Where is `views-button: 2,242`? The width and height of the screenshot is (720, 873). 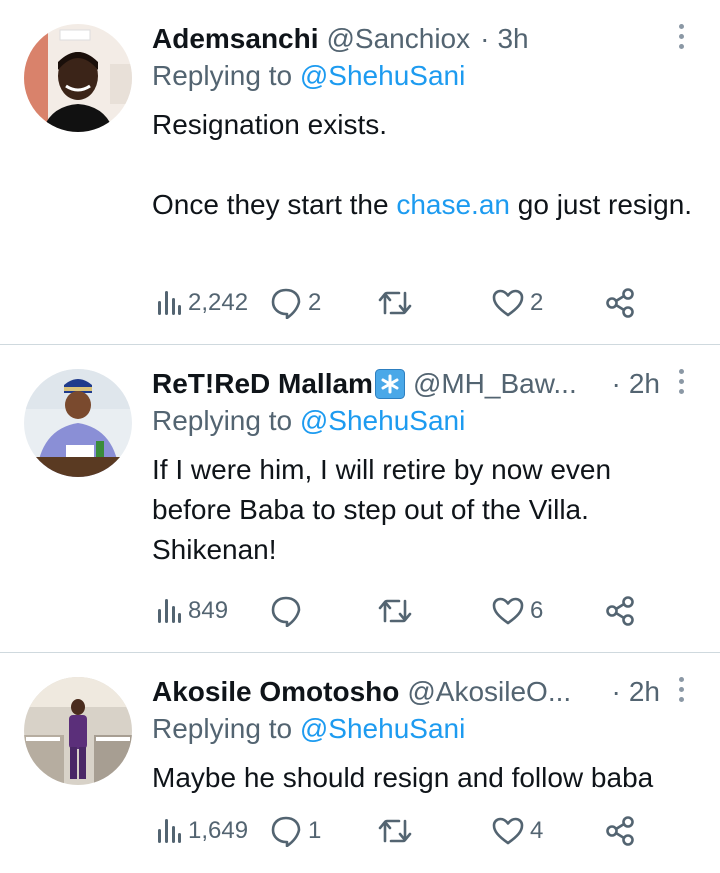
views-button: 2,242 is located at coordinates (202, 303).